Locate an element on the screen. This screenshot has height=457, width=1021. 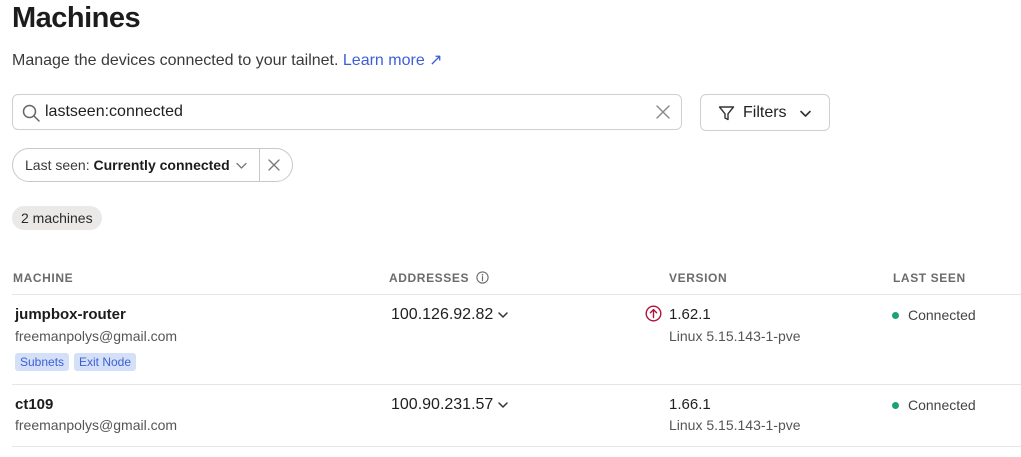
filter-chip-text: Last seen: Currently connected is located at coordinates (127, 165).